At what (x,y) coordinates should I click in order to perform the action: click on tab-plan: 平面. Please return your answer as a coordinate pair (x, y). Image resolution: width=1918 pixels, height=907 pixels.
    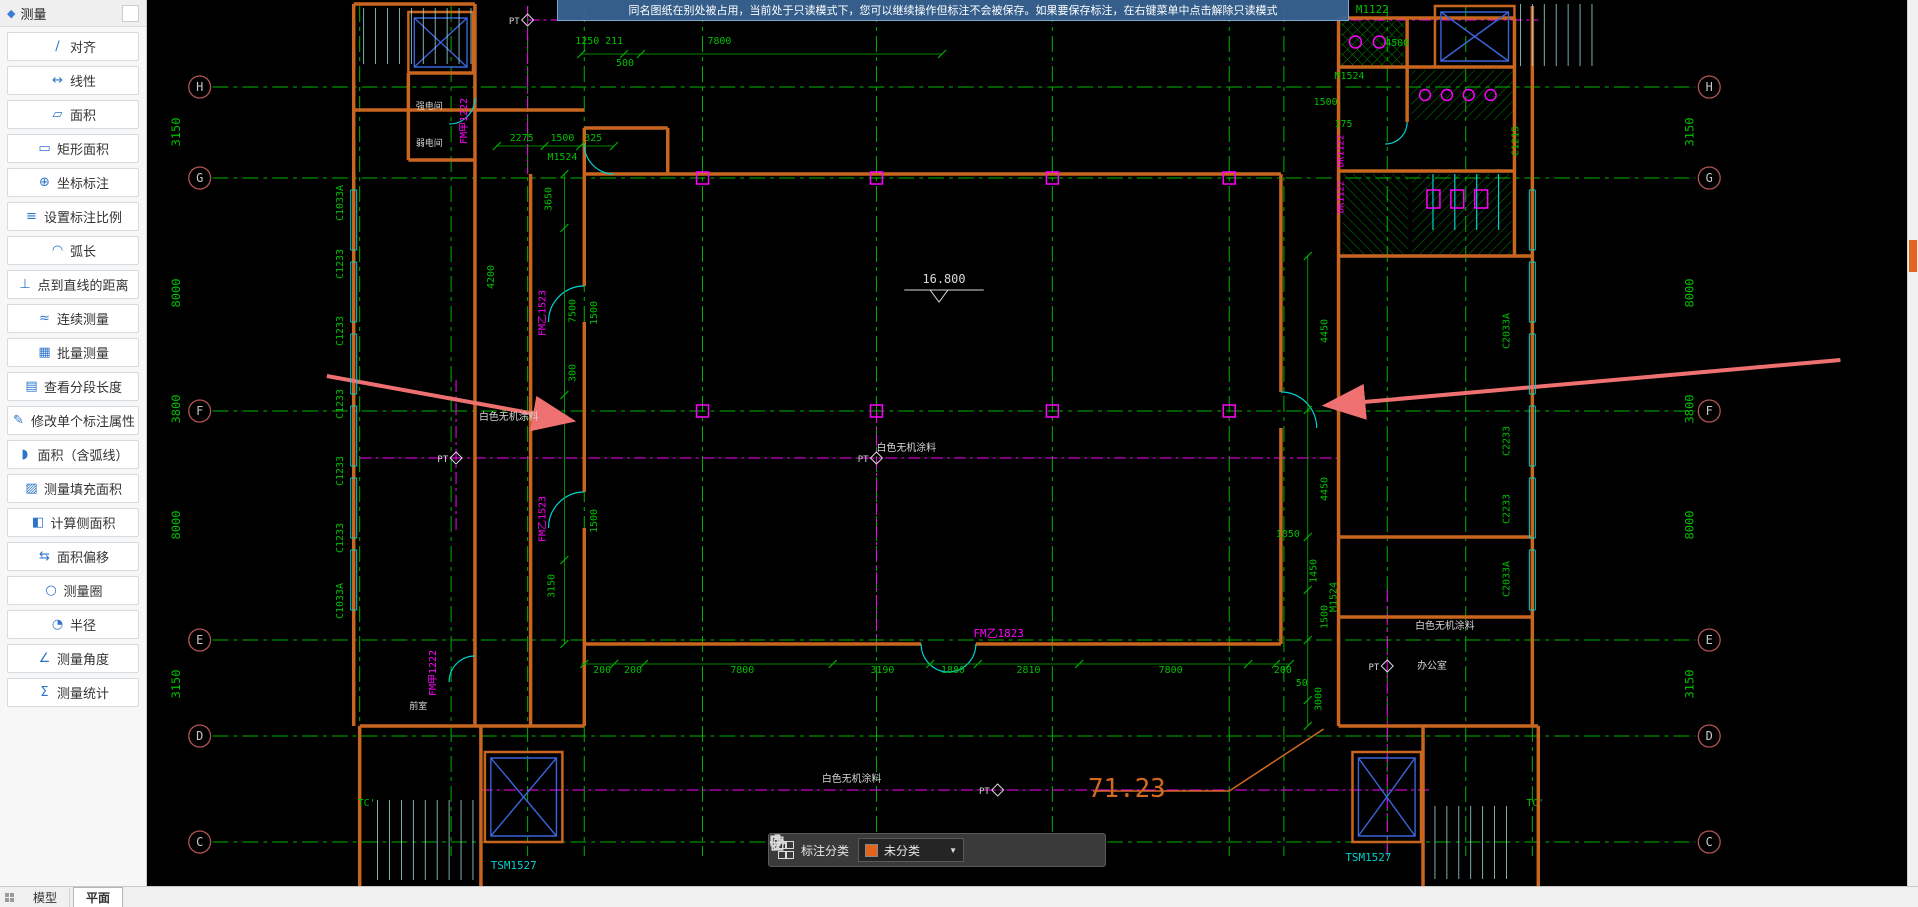
    Looking at the image, I should click on (98, 897).